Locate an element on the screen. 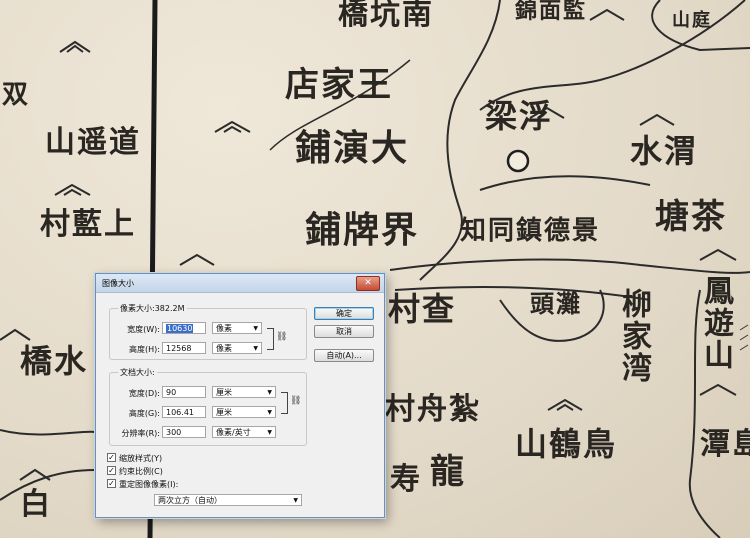 The height and width of the screenshot is (538, 750). map-label: 鳳遊山 is located at coordinates (715, 323).